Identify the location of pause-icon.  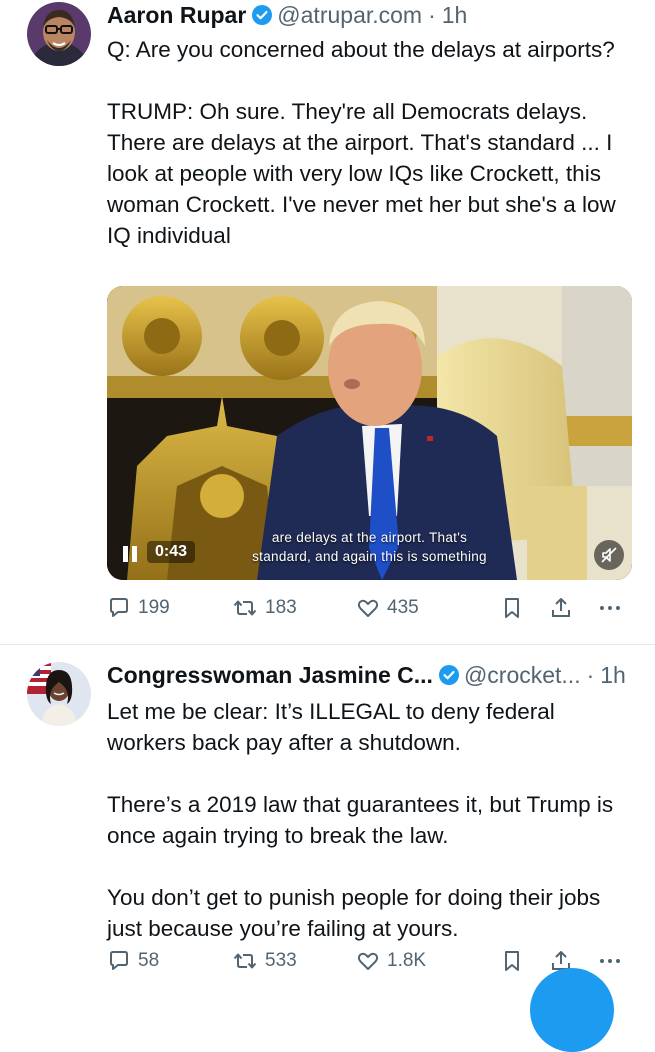
(132, 554).